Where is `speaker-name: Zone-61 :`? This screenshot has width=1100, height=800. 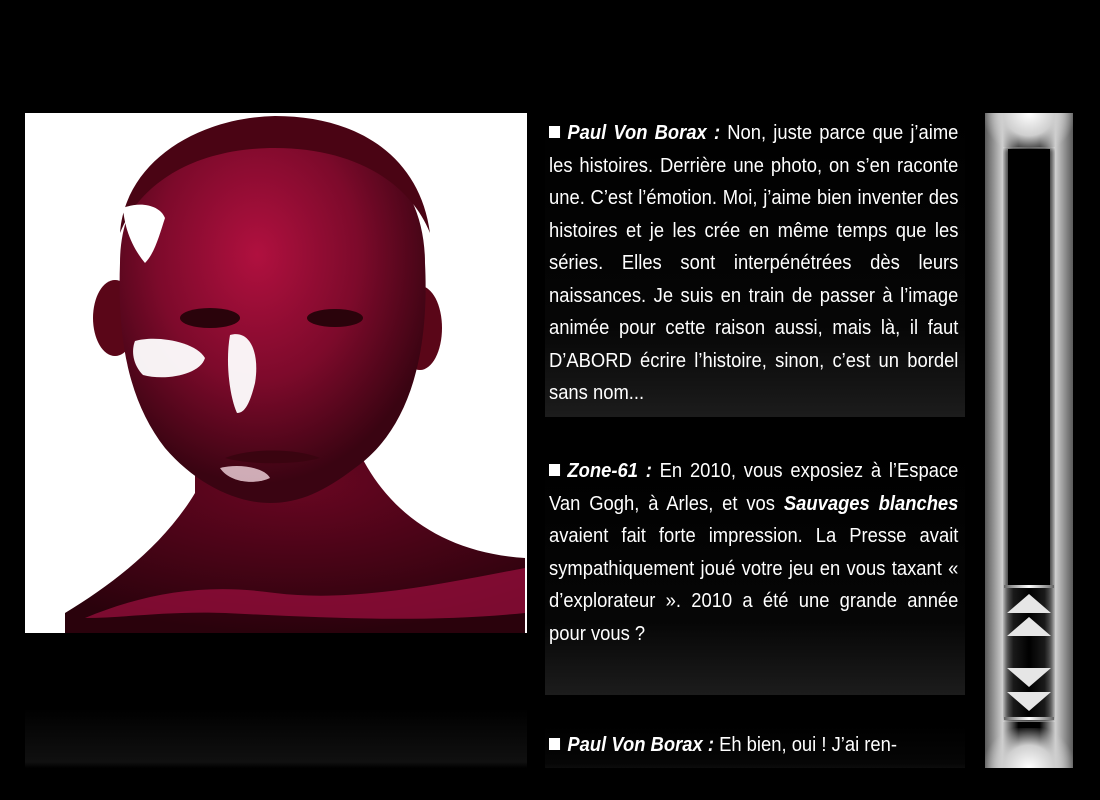
speaker-name: Zone-61 : is located at coordinates (609, 471).